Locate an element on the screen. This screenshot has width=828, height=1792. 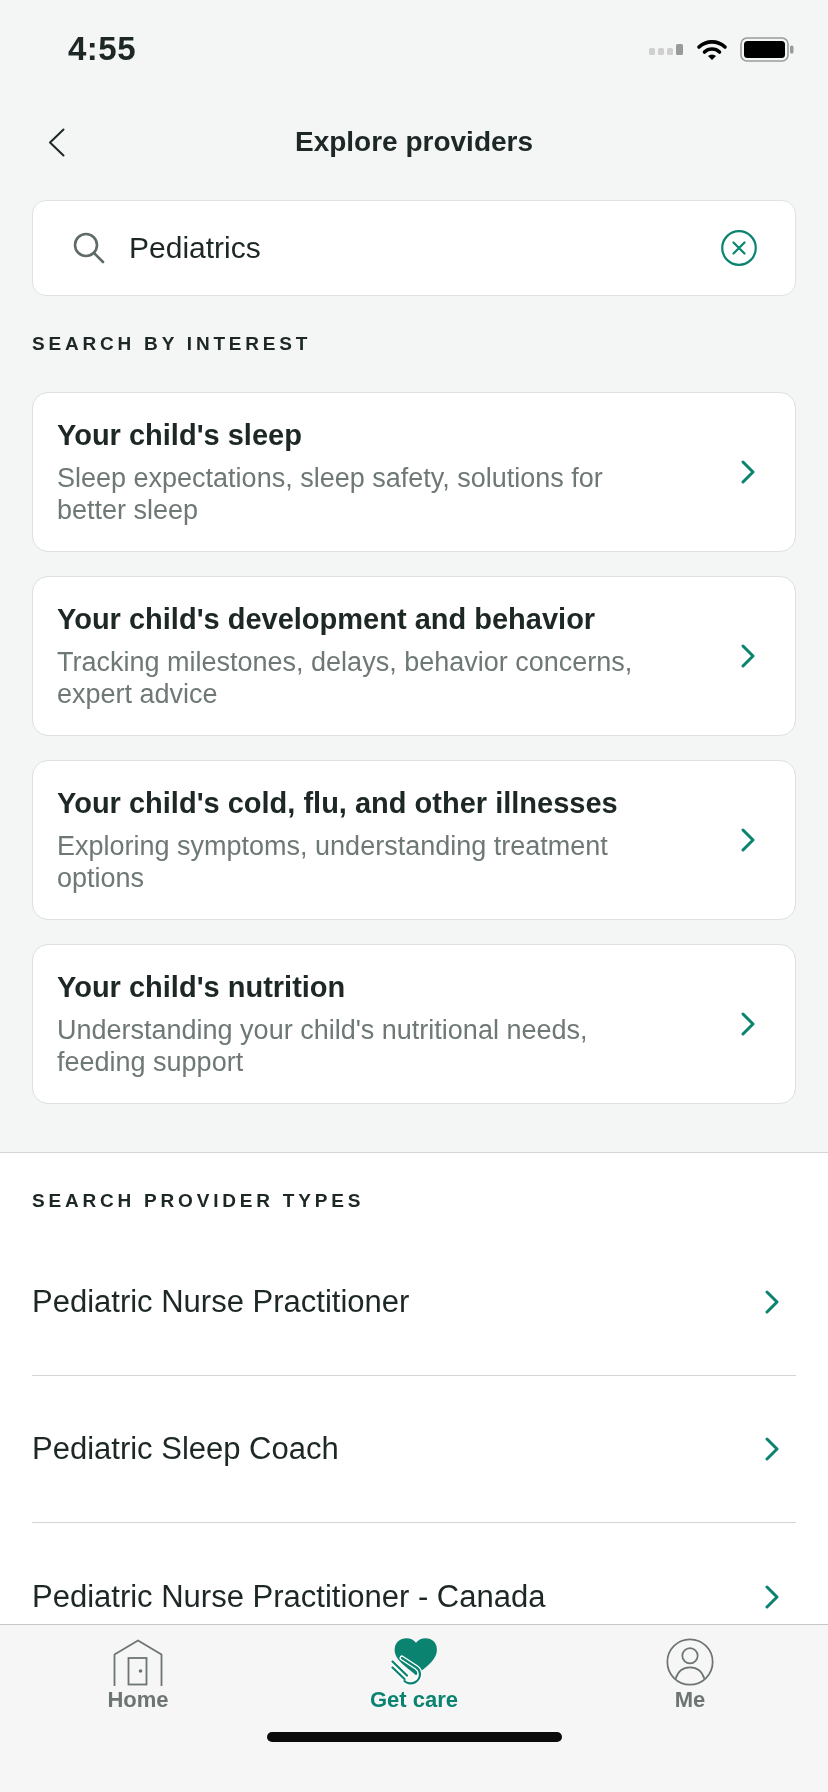
card-description: Understanding your child's nutritional needs, feeding support is located at coordinates (323, 1046).